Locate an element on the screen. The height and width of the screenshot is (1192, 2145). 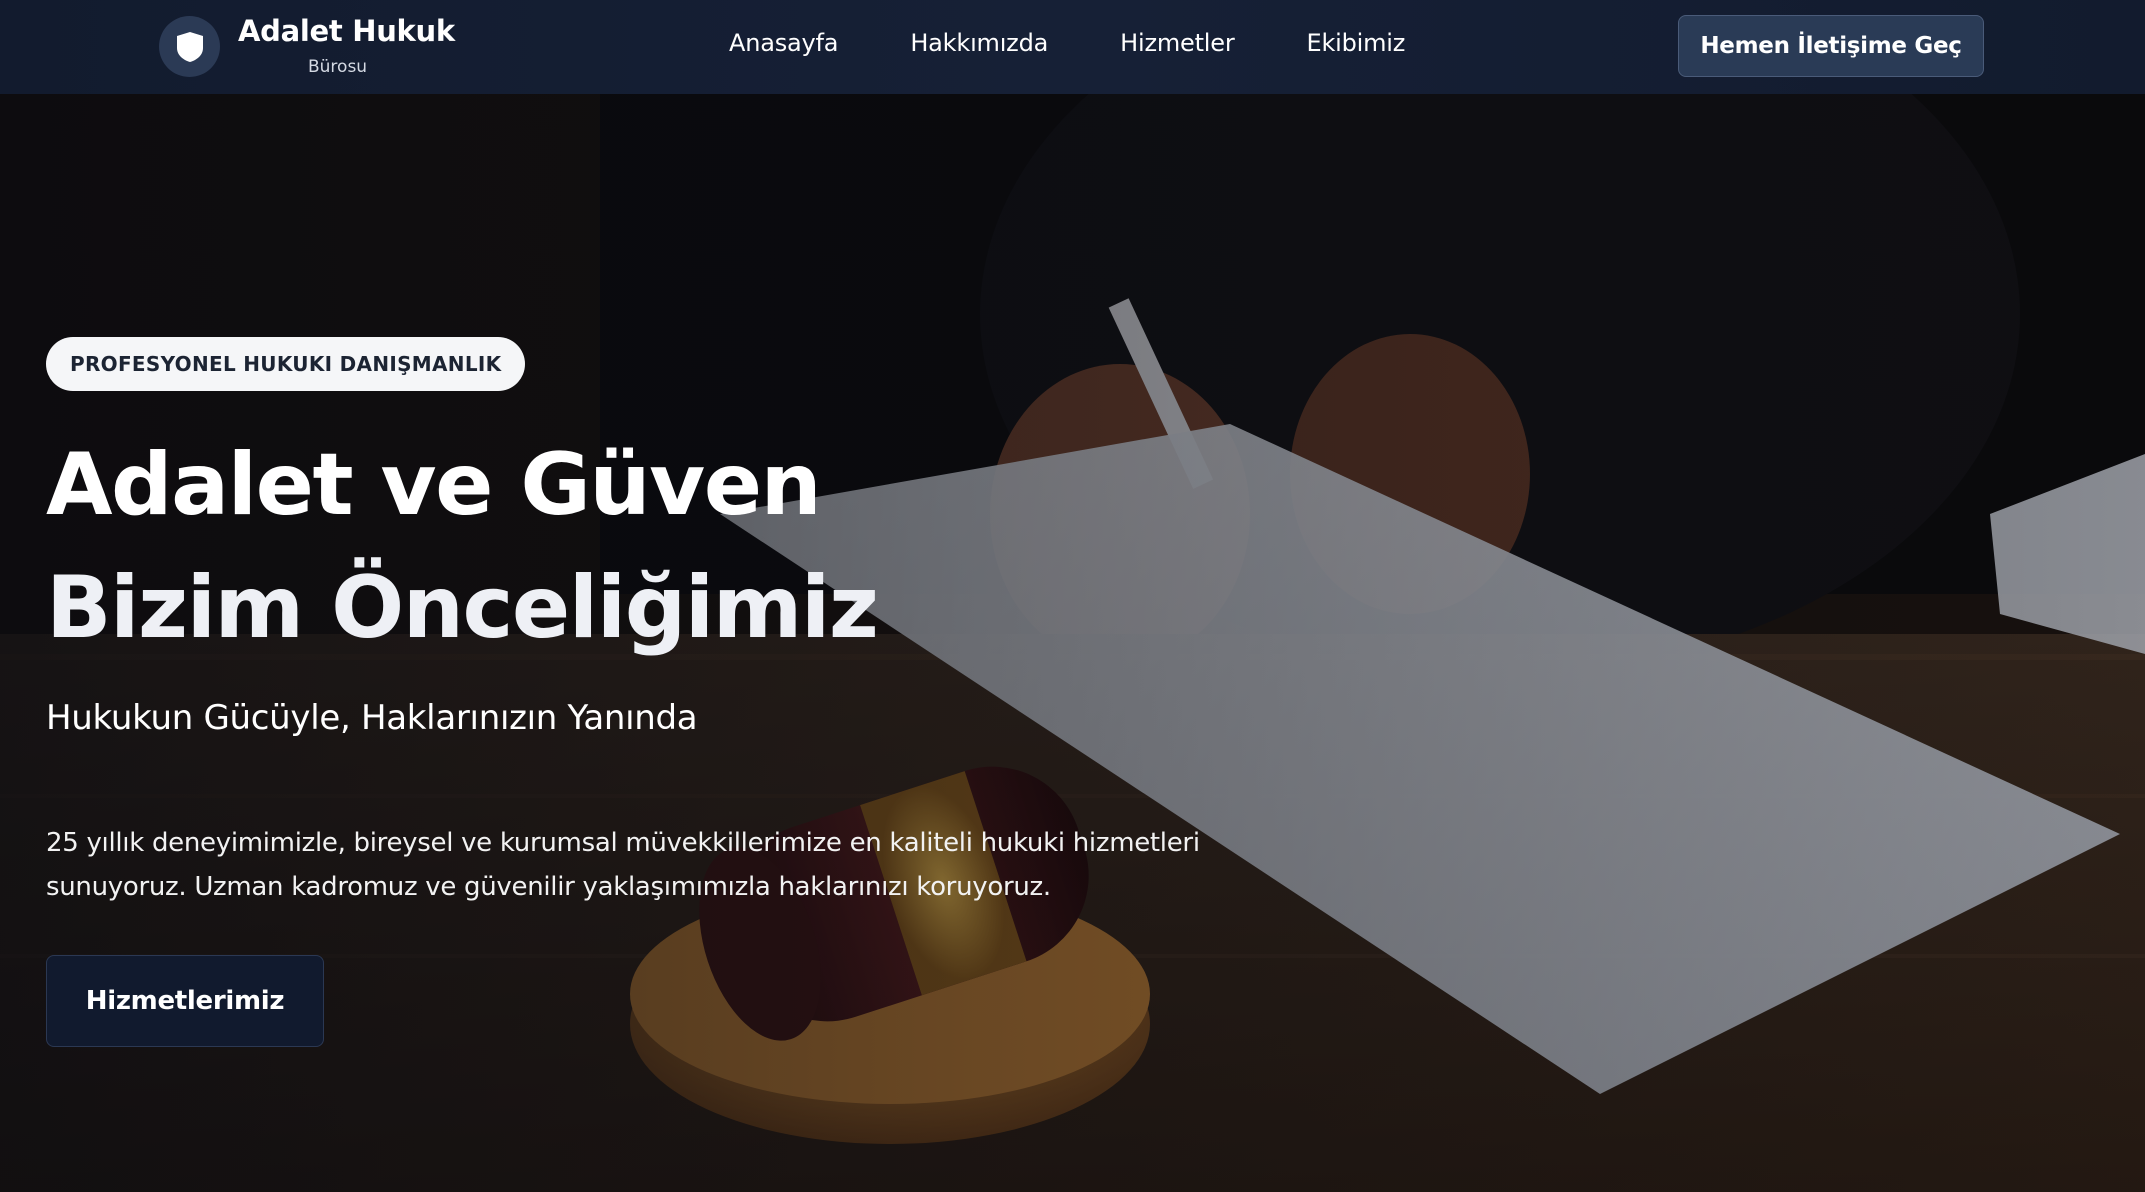
nav-link-services: Hizmetler is located at coordinates (1177, 43).